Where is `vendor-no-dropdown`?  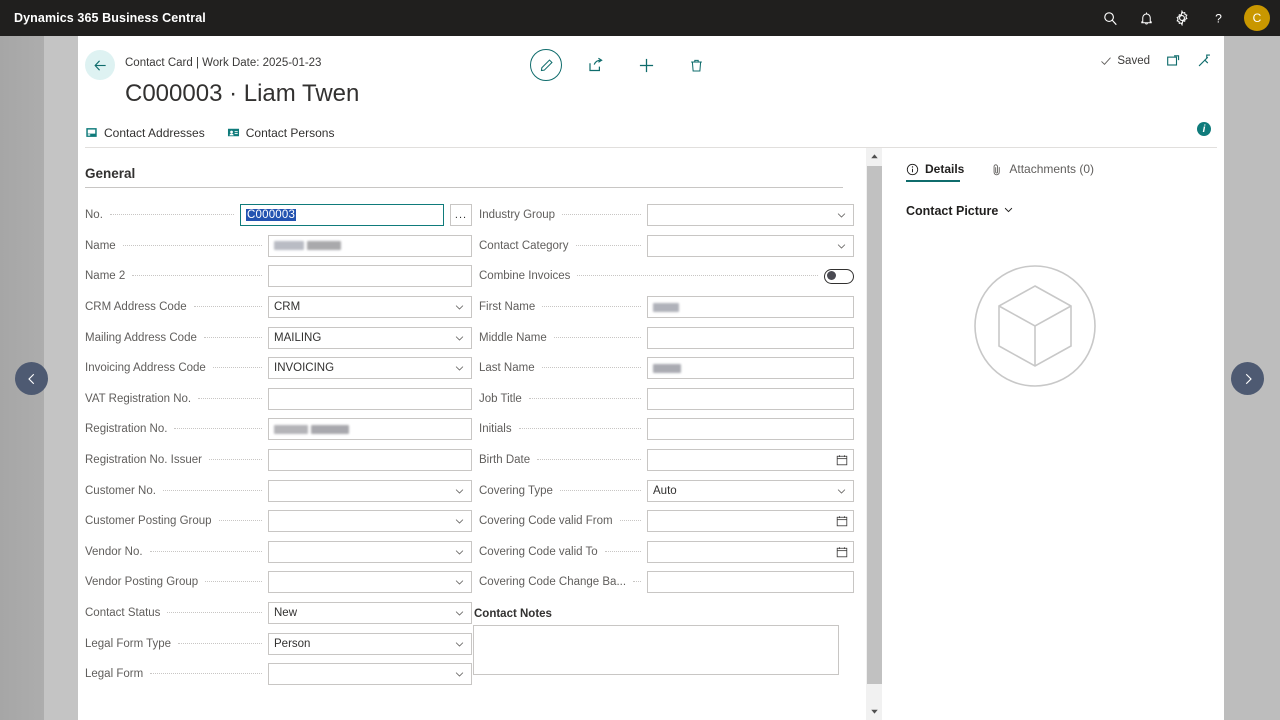 vendor-no-dropdown is located at coordinates (370, 551).